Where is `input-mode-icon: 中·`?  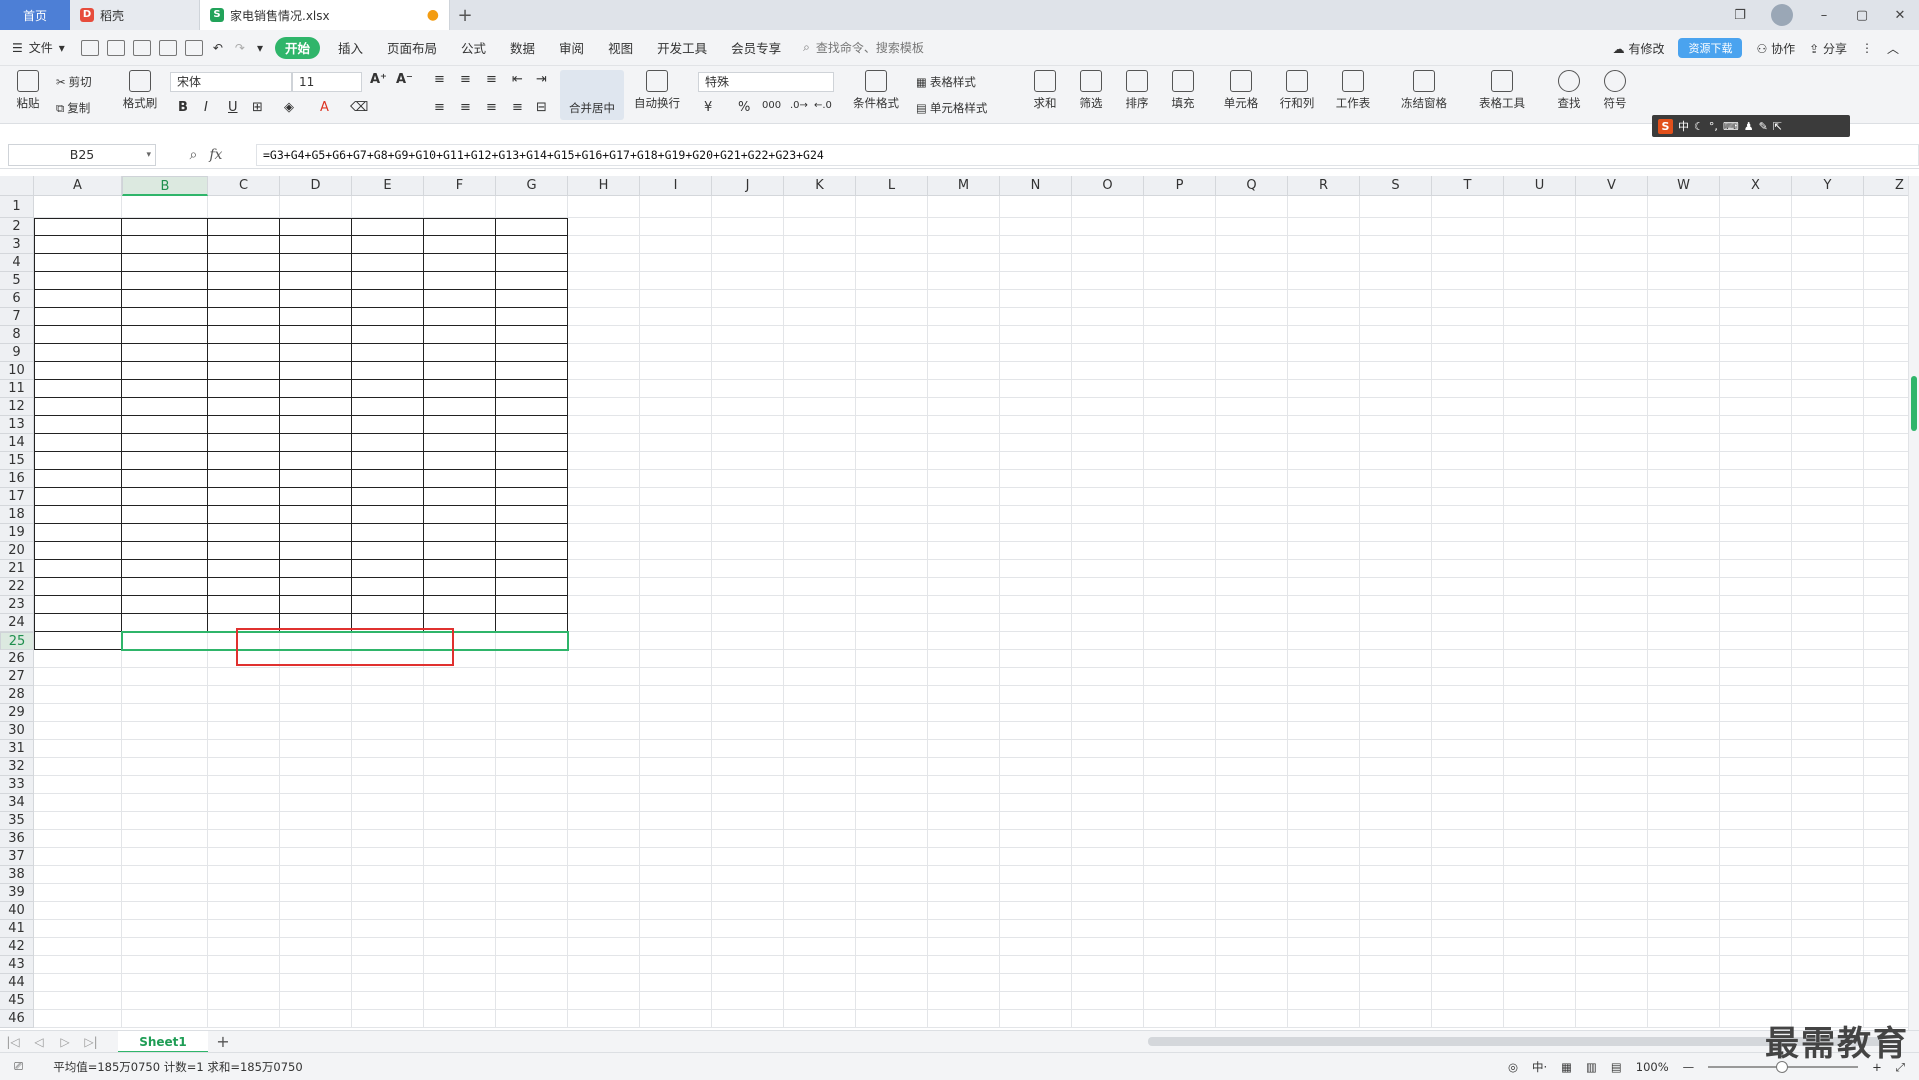
input-mode-icon: 中· is located at coordinates (1539, 1067).